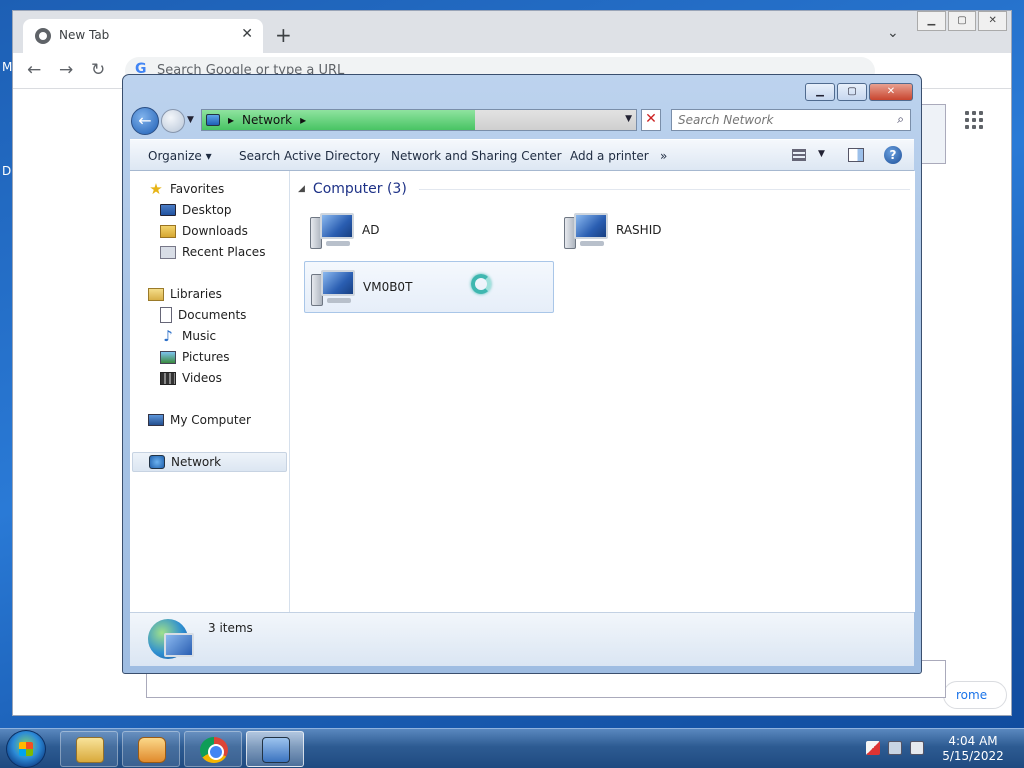  I want to click on desktop-icon-label-fragment: M, so click(7, 67).